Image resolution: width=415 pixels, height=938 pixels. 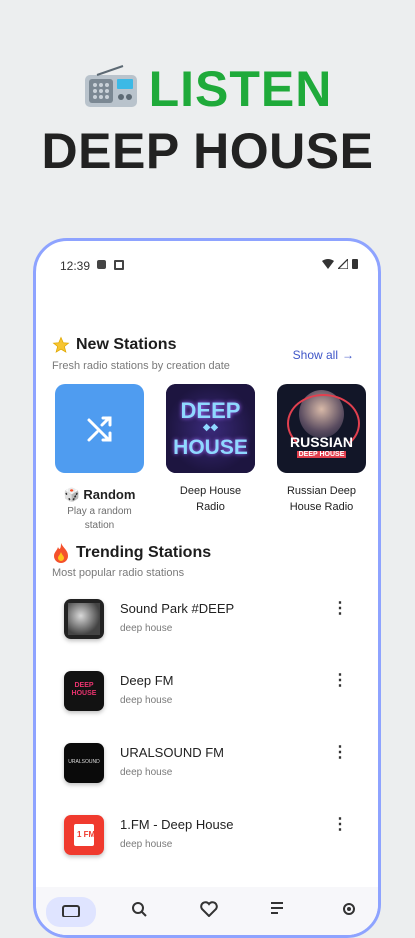 I want to click on station-name: URALSOUND FM, so click(x=172, y=752).